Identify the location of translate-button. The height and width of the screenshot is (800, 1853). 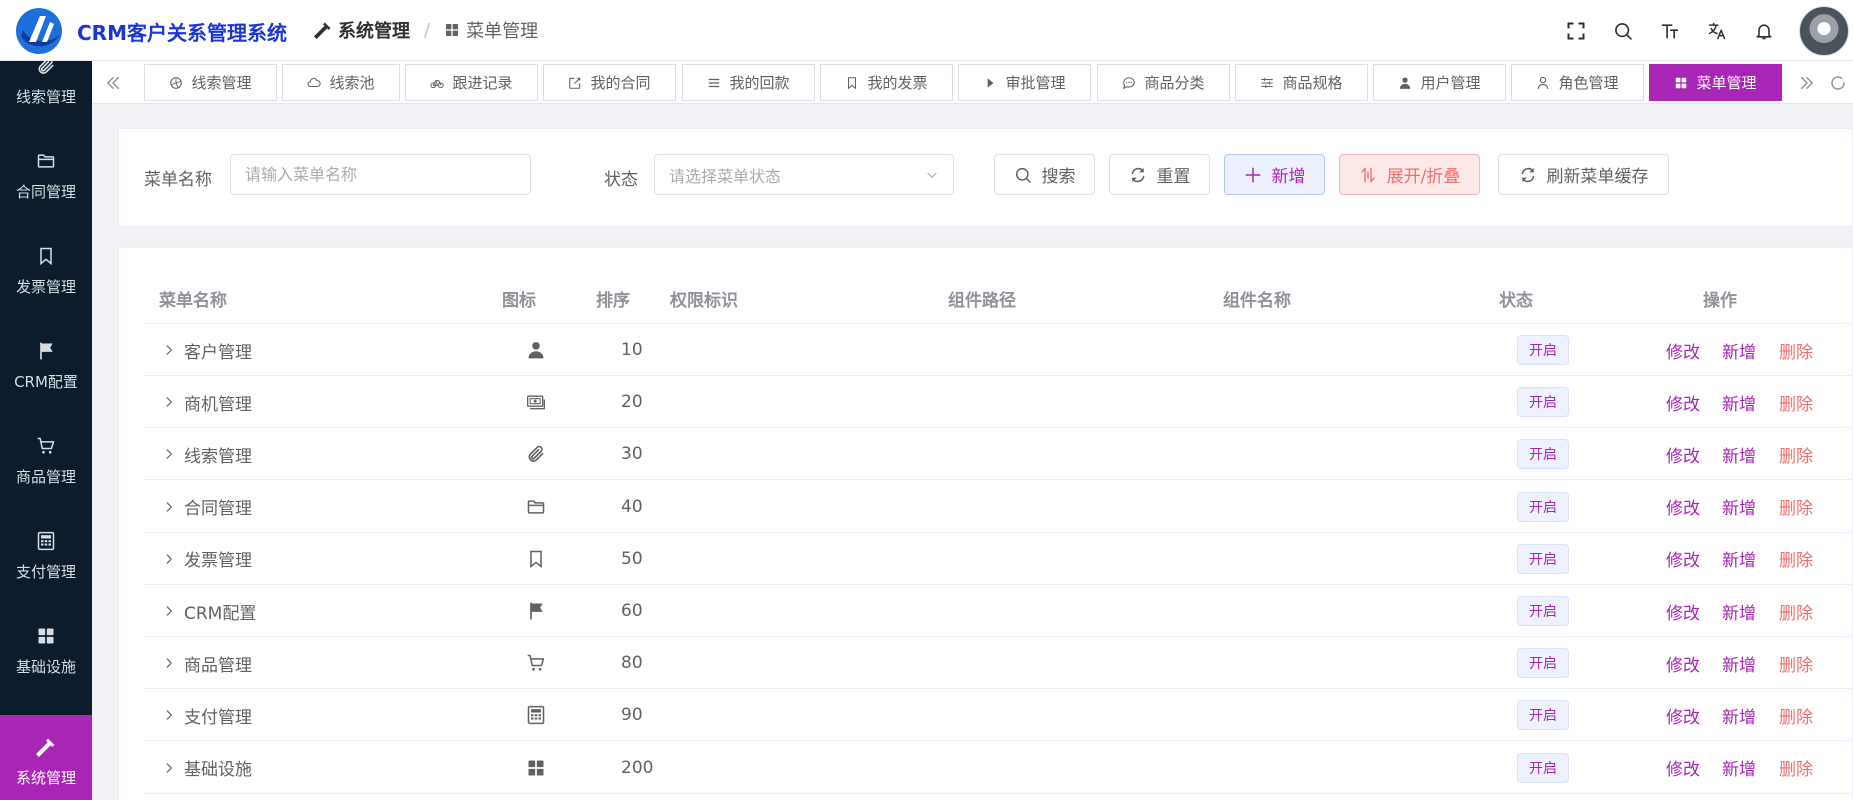
(1716, 30).